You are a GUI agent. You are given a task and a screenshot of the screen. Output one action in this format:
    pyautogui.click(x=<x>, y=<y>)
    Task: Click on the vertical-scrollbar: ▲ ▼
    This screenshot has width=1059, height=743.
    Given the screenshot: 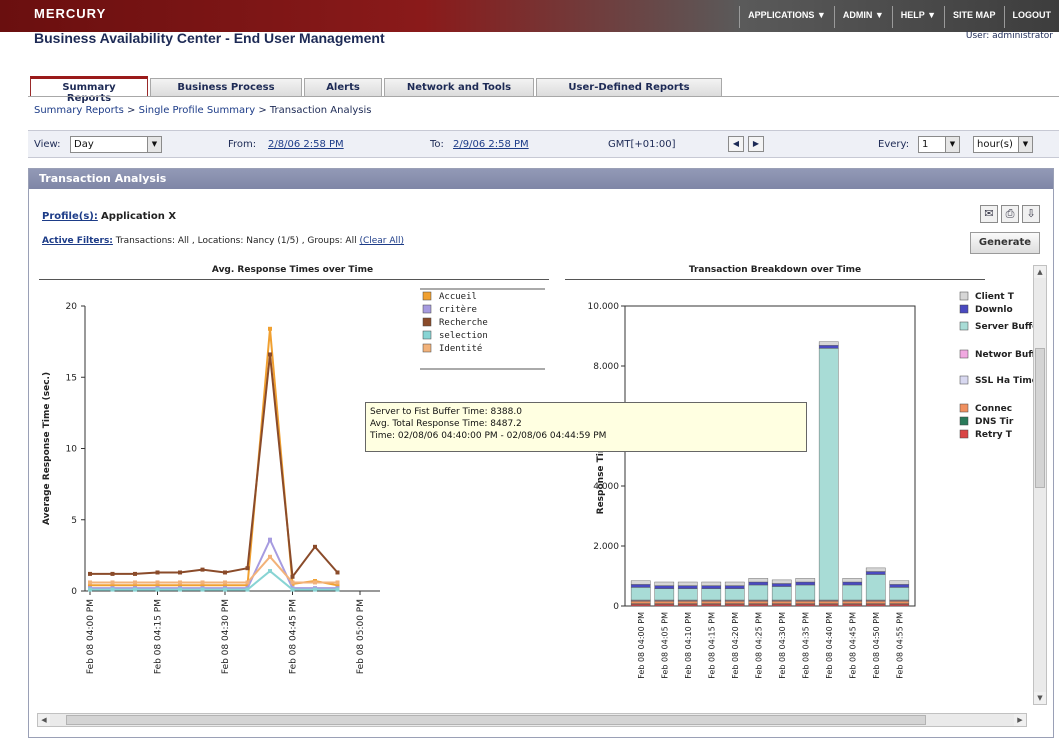 What is the action you would take?
    pyautogui.click(x=1040, y=485)
    